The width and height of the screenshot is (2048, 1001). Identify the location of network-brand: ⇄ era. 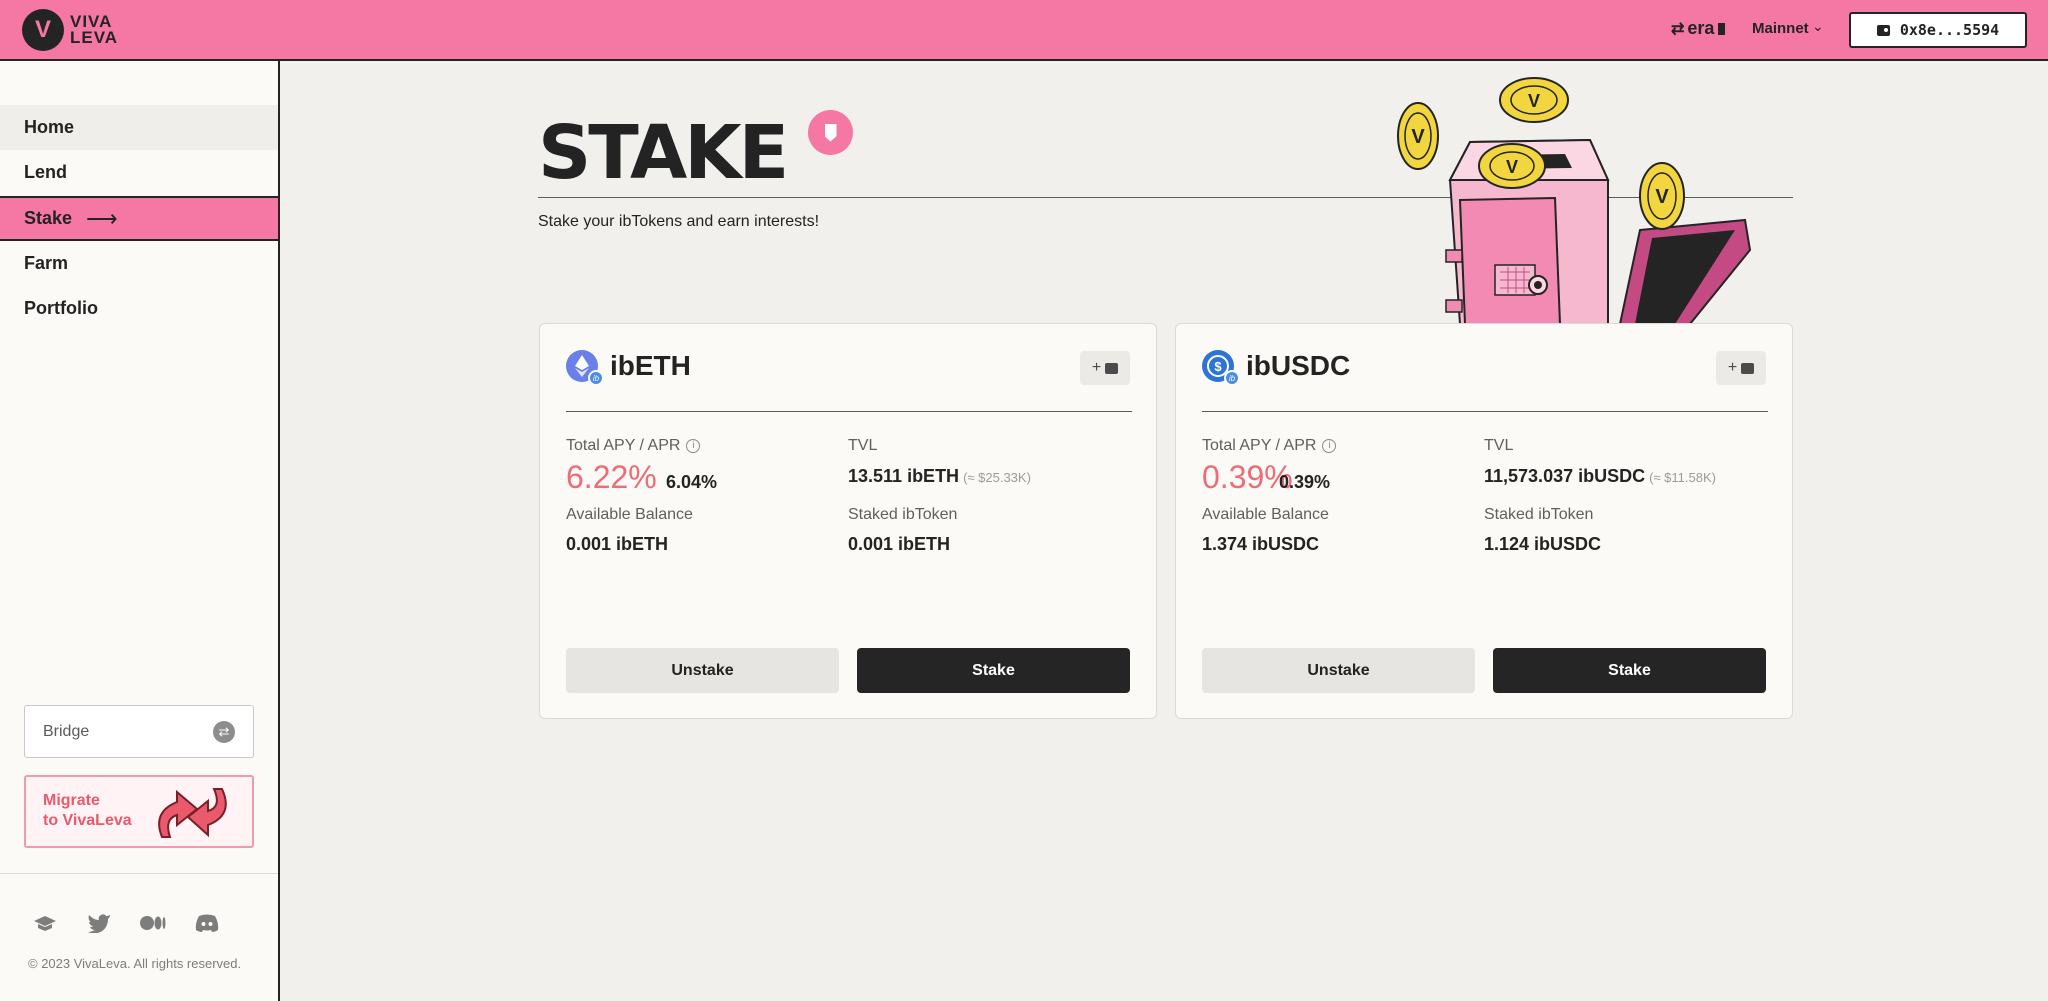
(1698, 28).